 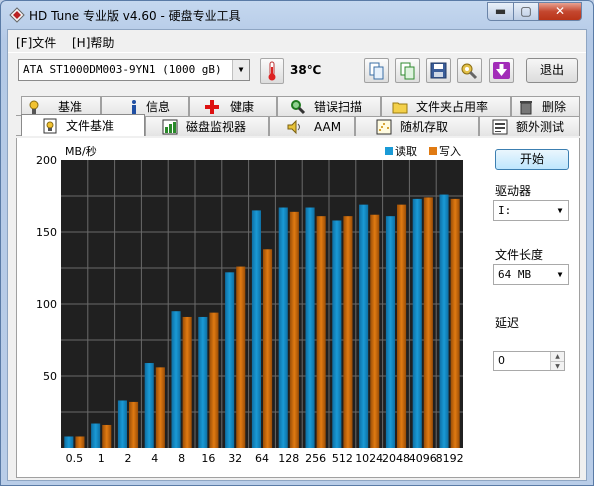 What do you see at coordinates (540, 127) in the screenshot?
I see `tab-label: 额外测试` at bounding box center [540, 127].